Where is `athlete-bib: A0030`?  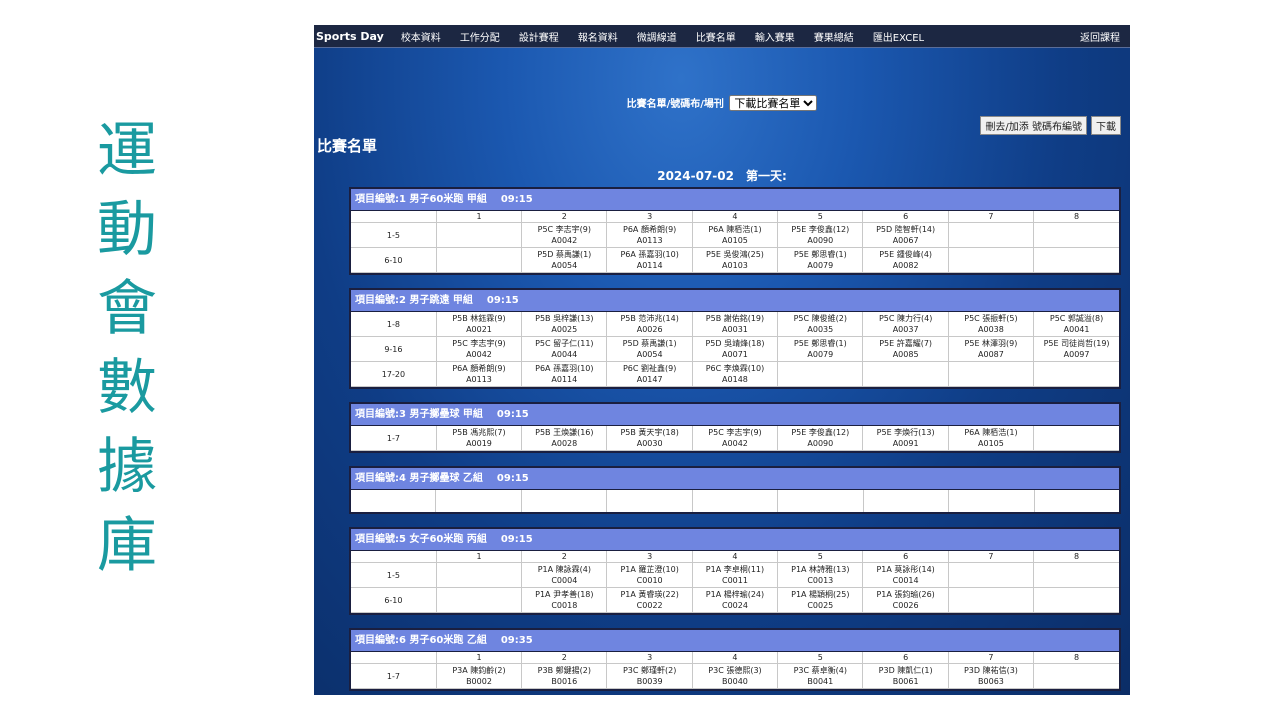
athlete-bib: A0030 is located at coordinates (649, 443).